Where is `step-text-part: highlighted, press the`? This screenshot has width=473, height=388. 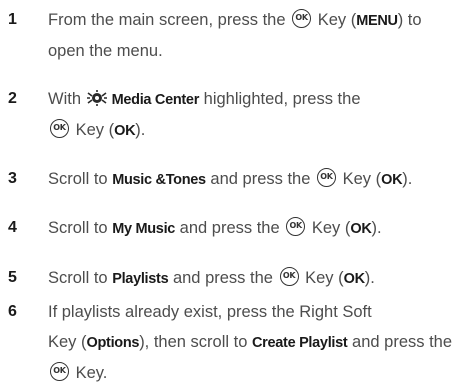
step-text-part: highlighted, press the is located at coordinates (282, 99).